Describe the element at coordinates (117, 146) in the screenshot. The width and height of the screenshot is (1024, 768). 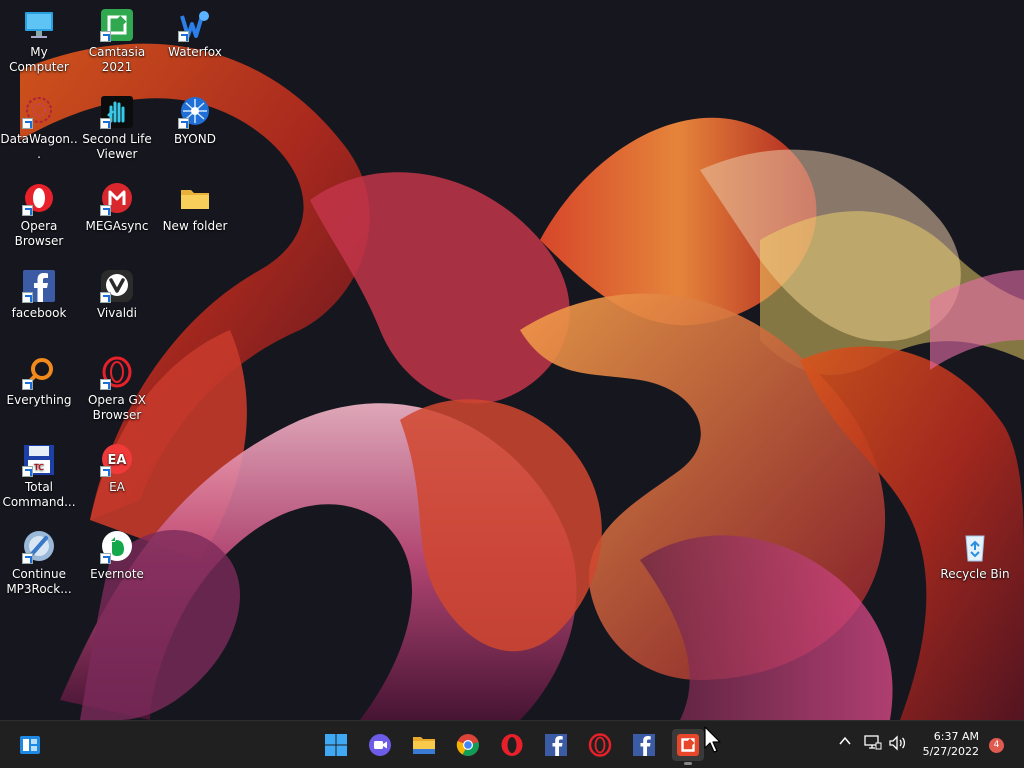
I see `icon-label: Second Life Viewer` at that location.